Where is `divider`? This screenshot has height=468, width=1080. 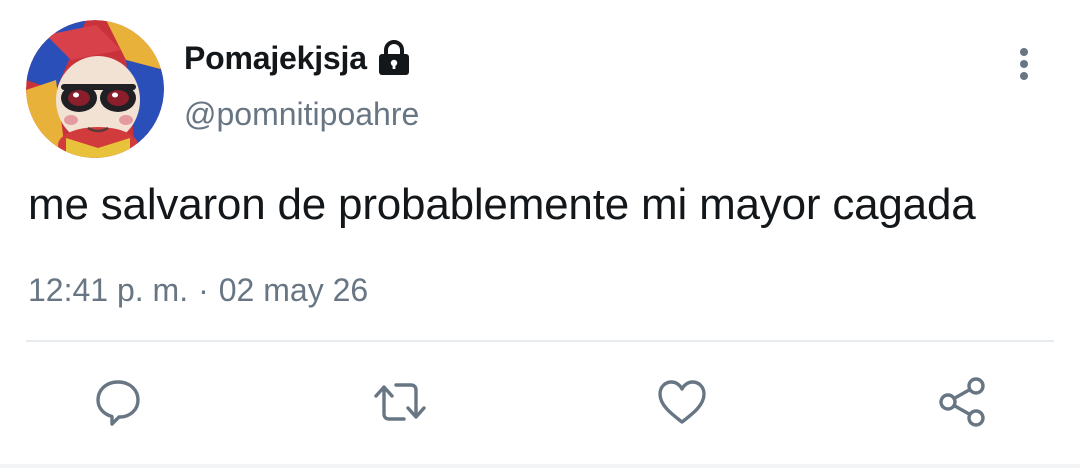 divider is located at coordinates (540, 341).